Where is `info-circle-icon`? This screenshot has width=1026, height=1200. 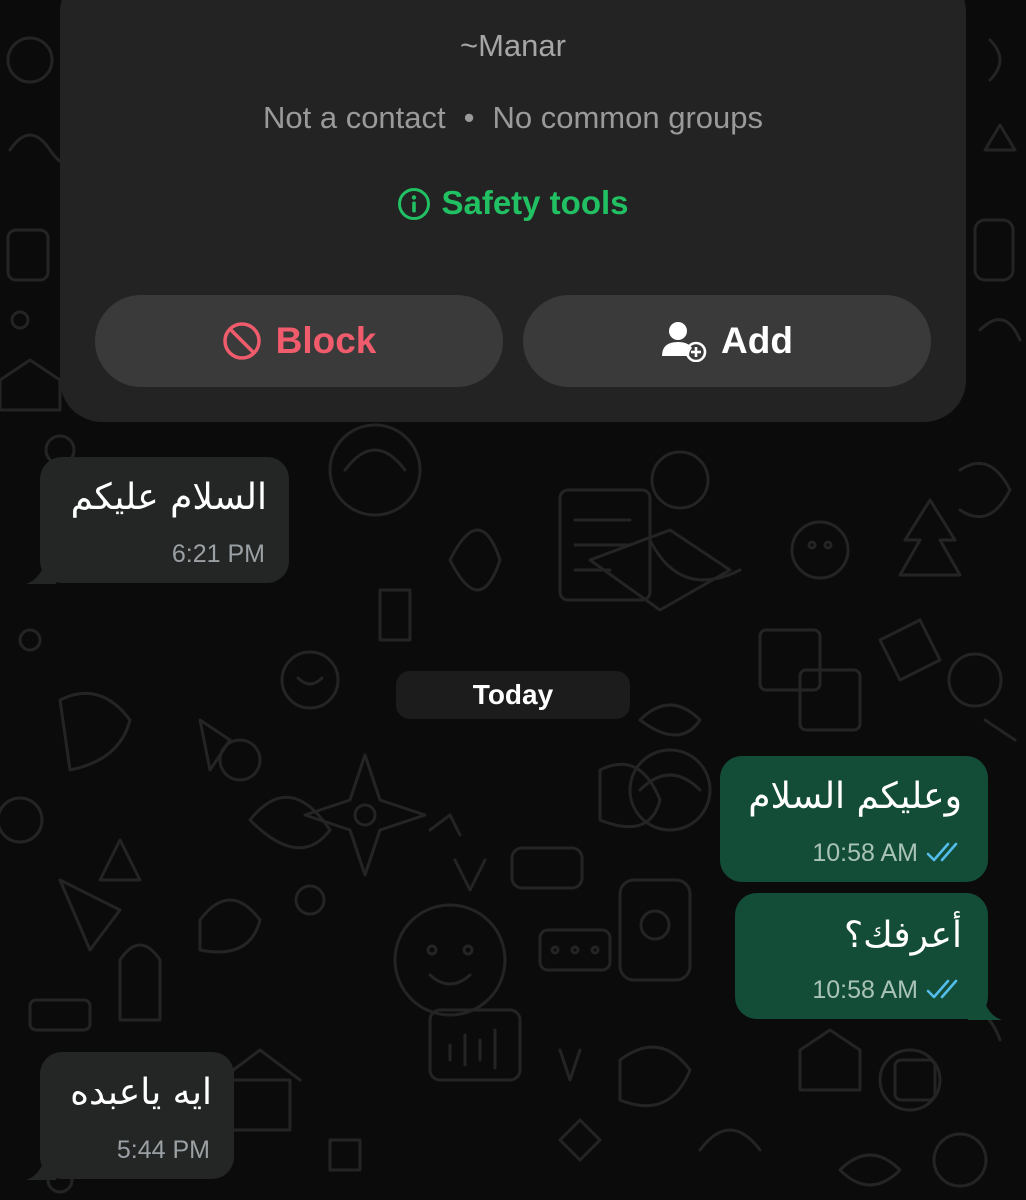
info-circle-icon is located at coordinates (414, 208).